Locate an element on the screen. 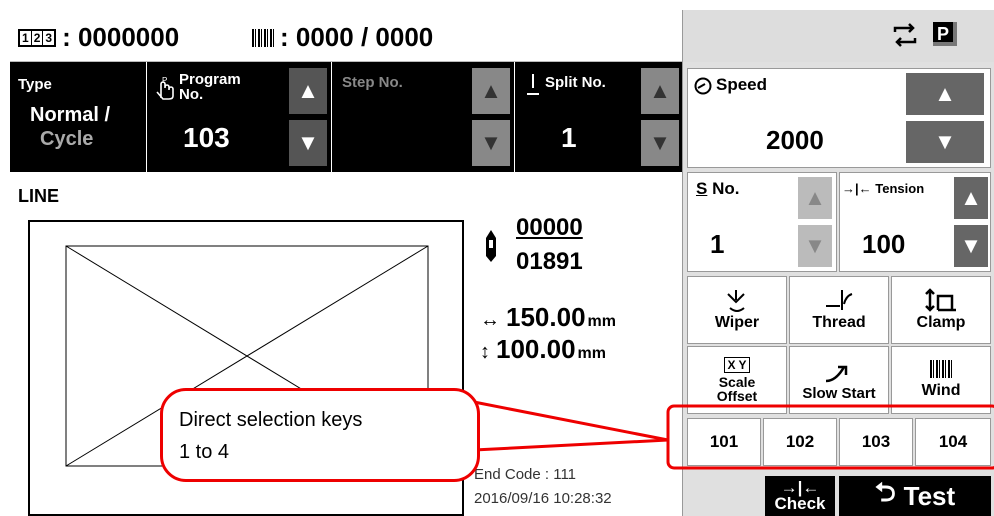 This screenshot has width=994, height=516. annotation-callout: Direct selection keys 1 to 4 is located at coordinates (320, 435).